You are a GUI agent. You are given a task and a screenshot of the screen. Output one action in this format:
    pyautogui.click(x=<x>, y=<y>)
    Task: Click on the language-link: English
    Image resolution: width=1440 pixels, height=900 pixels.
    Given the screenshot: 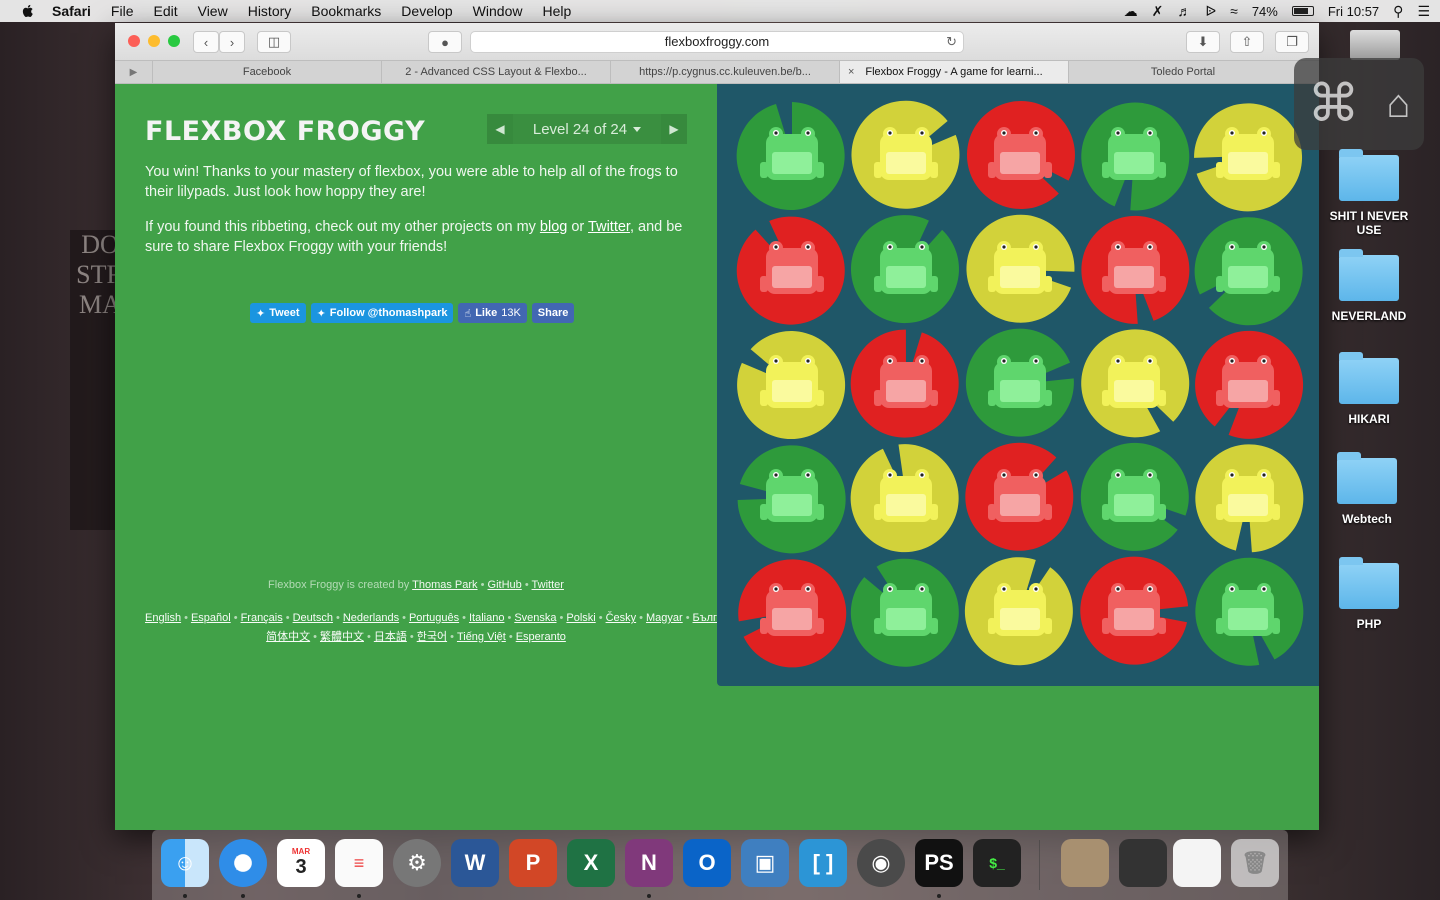 What is the action you would take?
    pyautogui.click(x=163, y=618)
    